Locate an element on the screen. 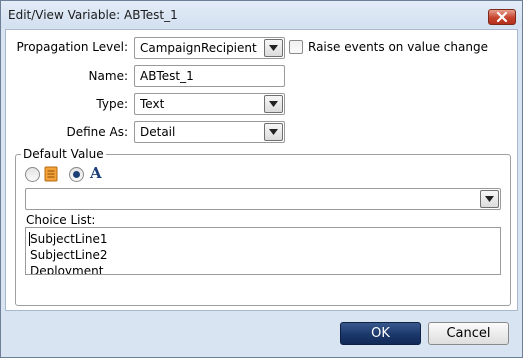 The image size is (523, 358). type-dropdown-button is located at coordinates (273, 104).